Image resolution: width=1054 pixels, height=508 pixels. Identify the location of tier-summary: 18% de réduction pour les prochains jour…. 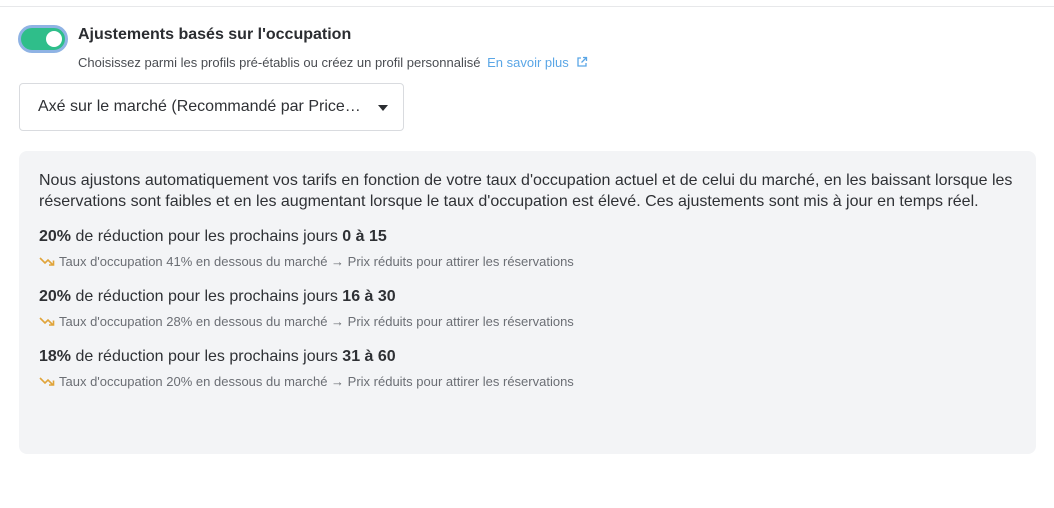
(527, 357).